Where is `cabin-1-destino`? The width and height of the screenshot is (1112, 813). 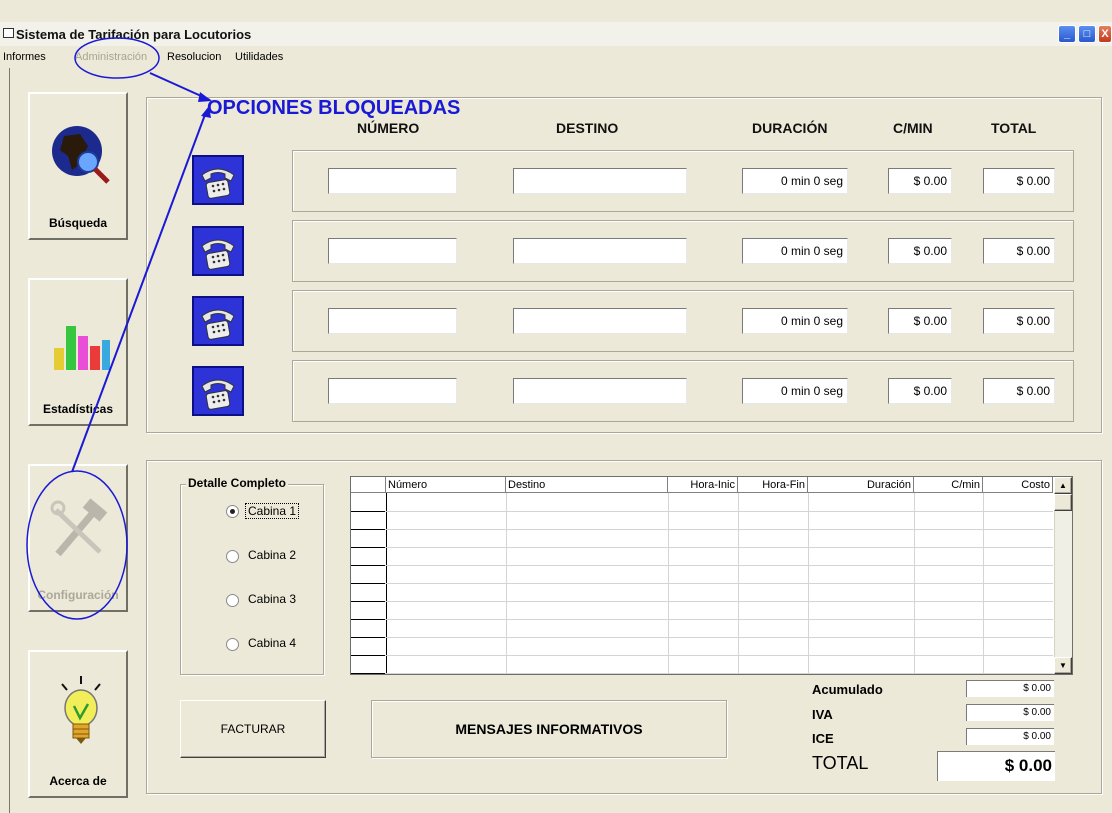 cabin-1-destino is located at coordinates (600, 181).